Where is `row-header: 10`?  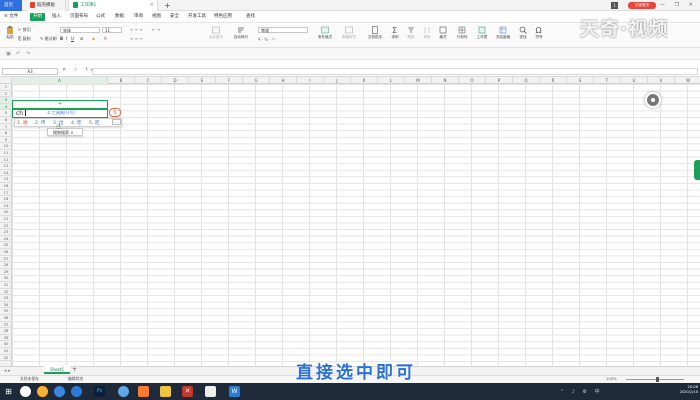 row-header: 10 is located at coordinates (6, 146).